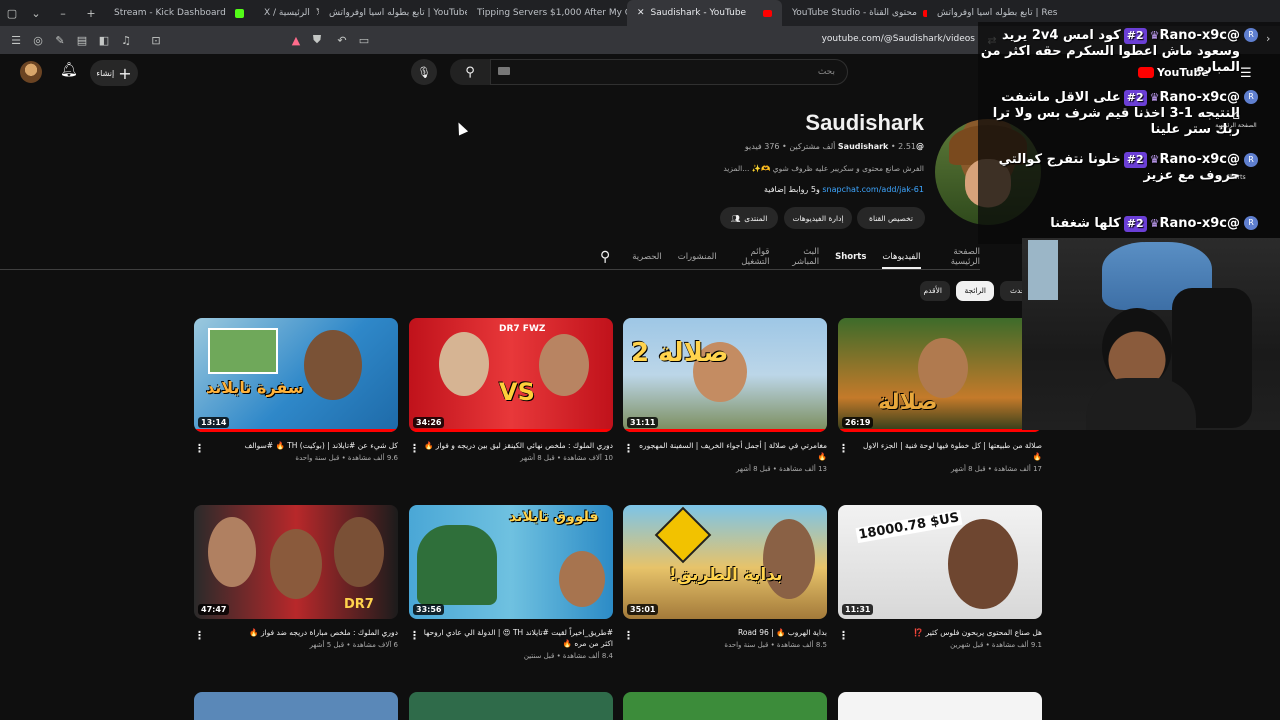 This screenshot has width=1280, height=720. What do you see at coordinates (36, 13) in the screenshot?
I see `tab-search-icon: ⌄` at bounding box center [36, 13].